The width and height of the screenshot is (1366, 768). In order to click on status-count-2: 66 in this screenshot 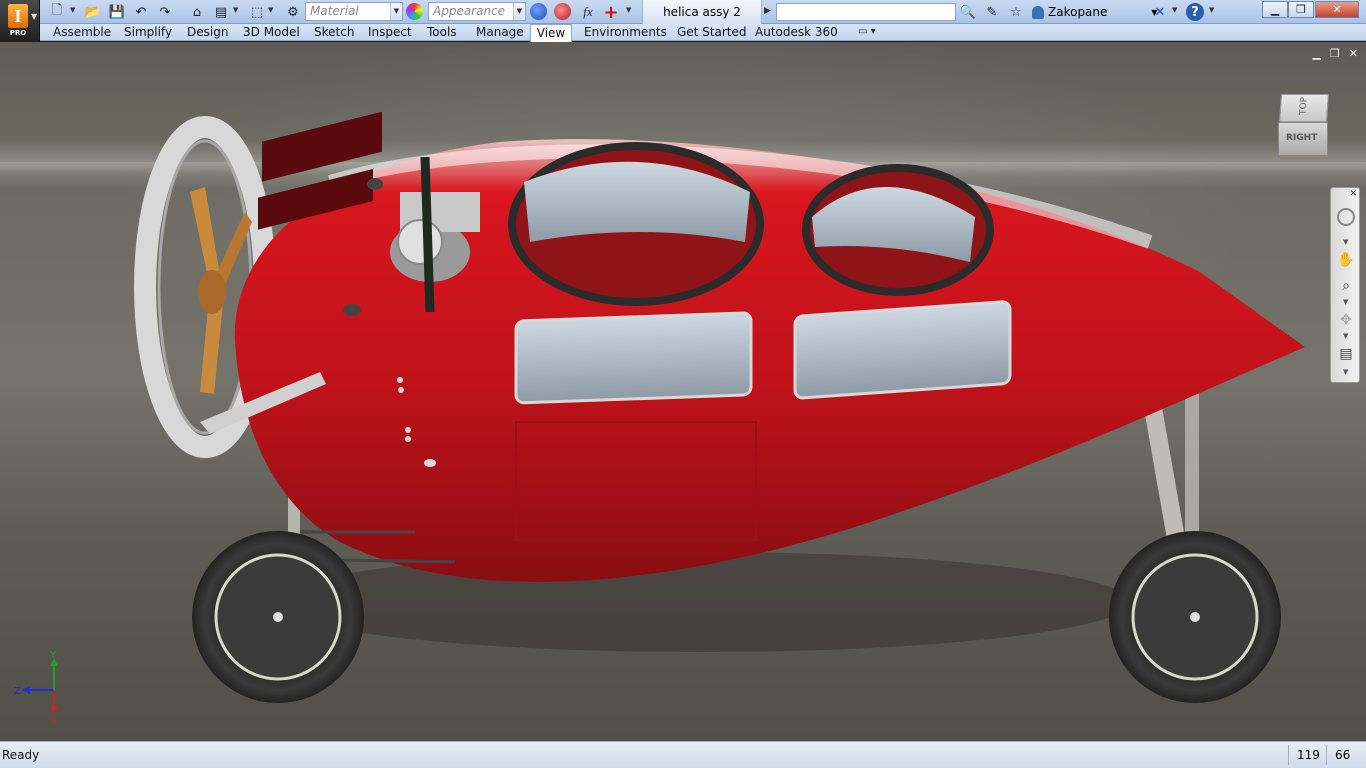, I will do `click(1346, 755)`.